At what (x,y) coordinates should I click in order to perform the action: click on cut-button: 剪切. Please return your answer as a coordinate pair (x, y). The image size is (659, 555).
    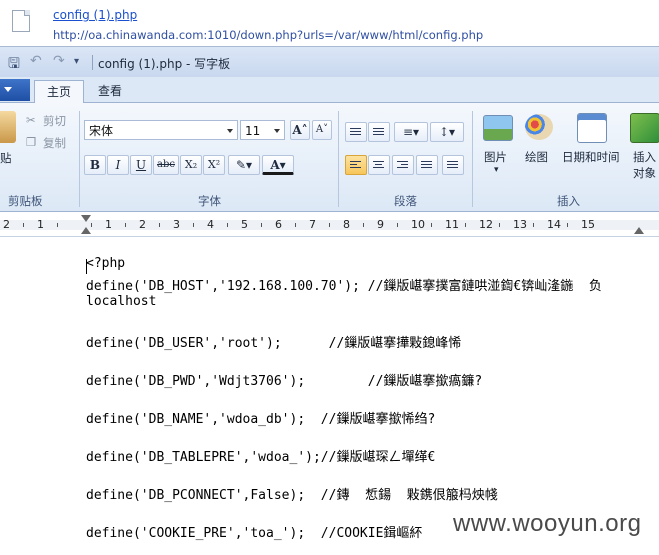
    Looking at the image, I should click on (54, 121).